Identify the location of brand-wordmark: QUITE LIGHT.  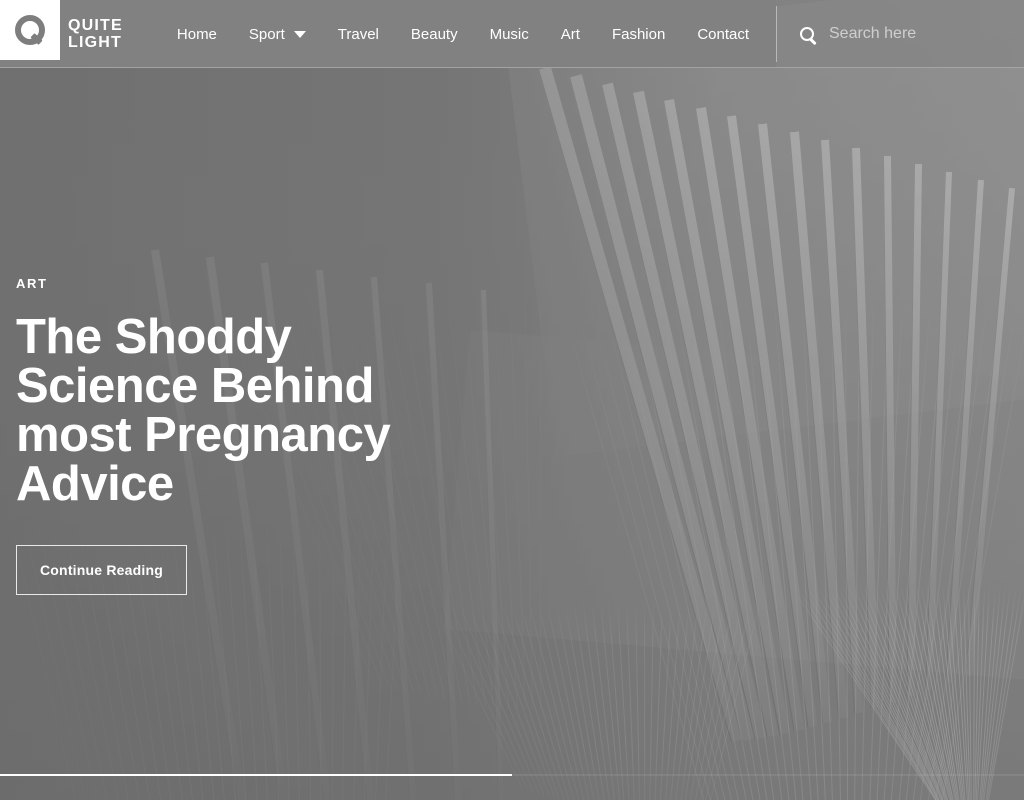
(95, 34).